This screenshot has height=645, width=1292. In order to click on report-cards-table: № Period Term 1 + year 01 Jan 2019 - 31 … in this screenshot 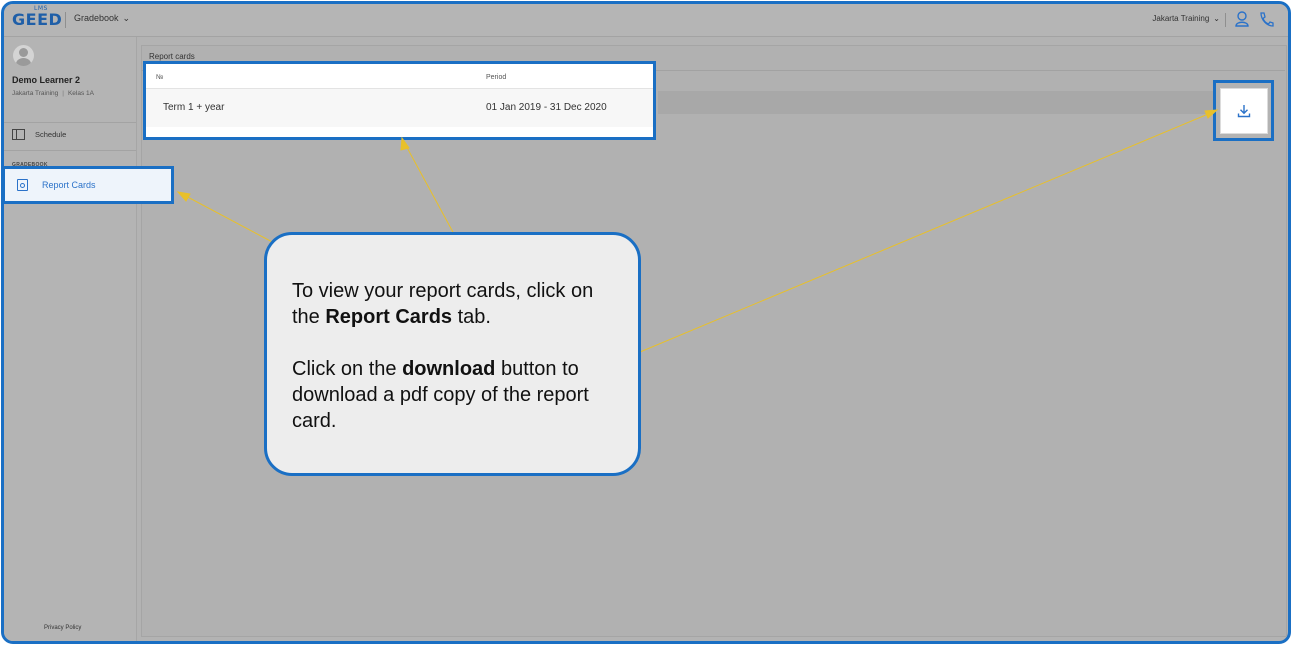, I will do `click(399, 100)`.